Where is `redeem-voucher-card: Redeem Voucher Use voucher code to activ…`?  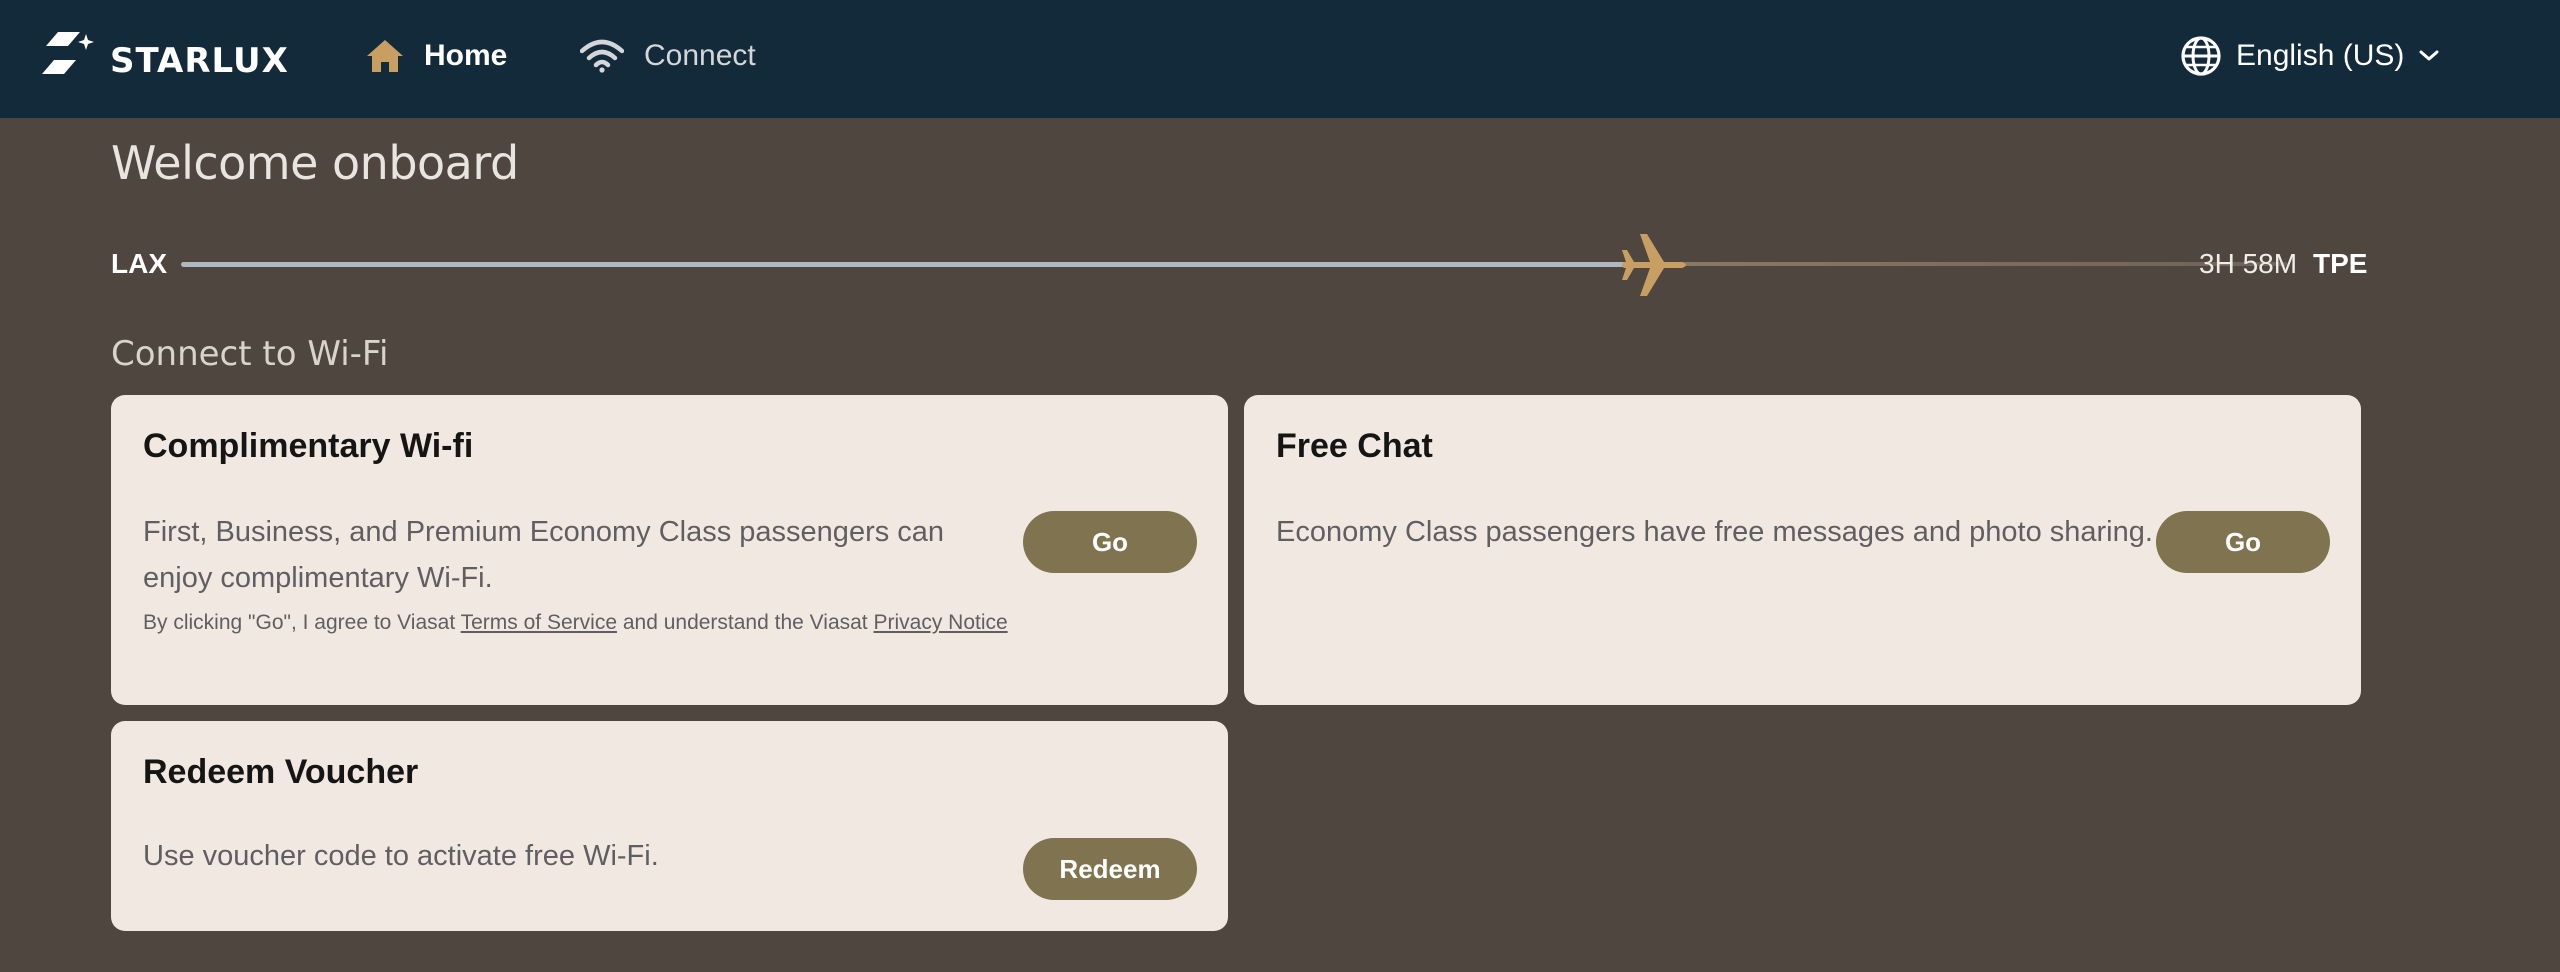 redeem-voucher-card: Redeem Voucher Use voucher code to activ… is located at coordinates (669, 826).